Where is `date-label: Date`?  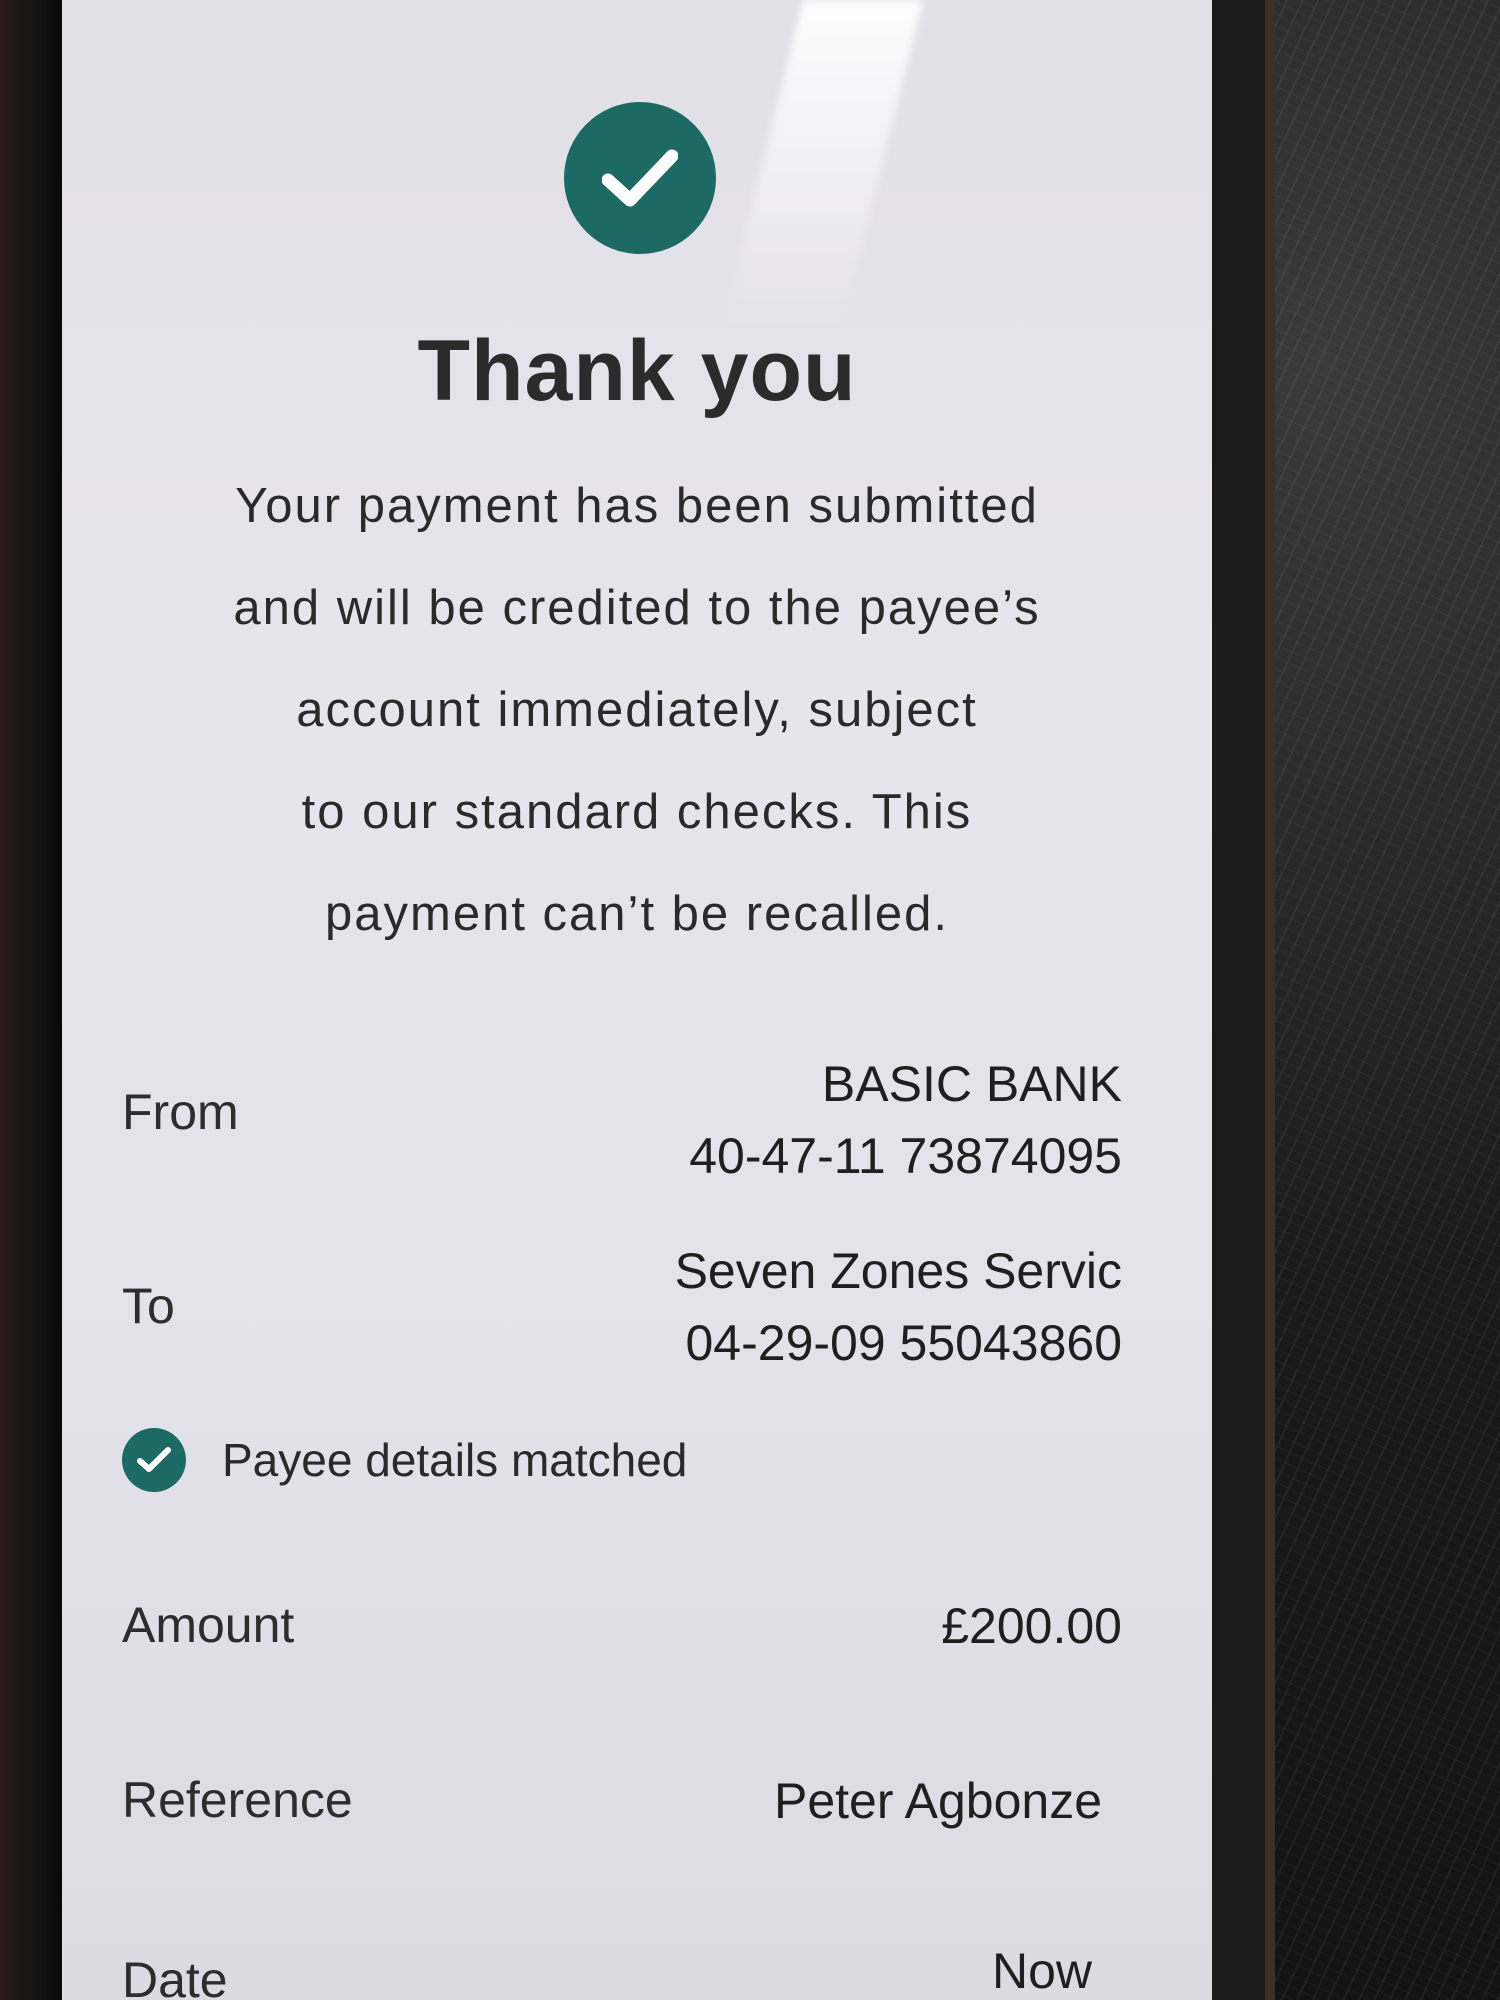 date-label: Date is located at coordinates (175, 1976).